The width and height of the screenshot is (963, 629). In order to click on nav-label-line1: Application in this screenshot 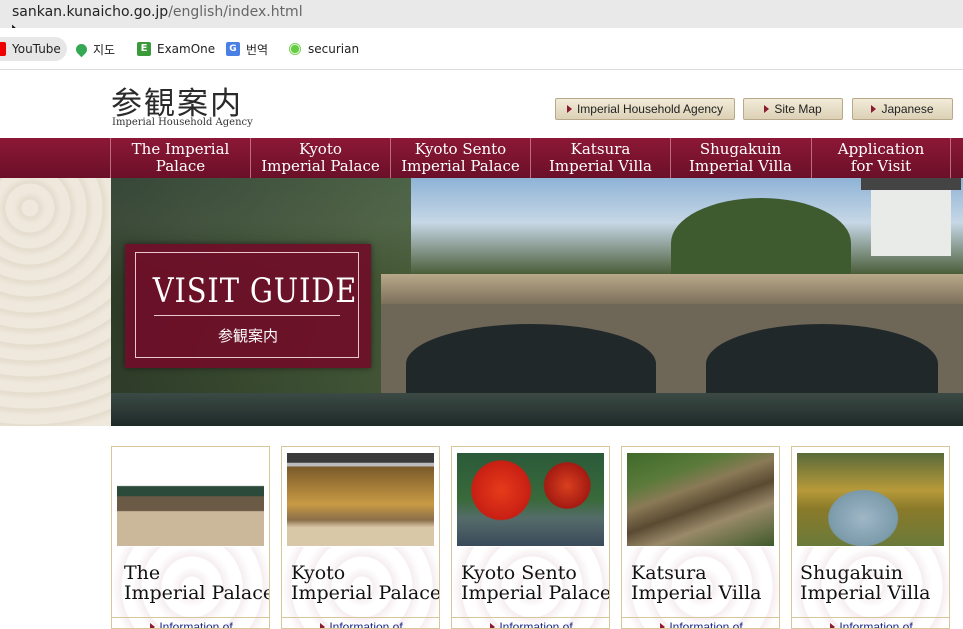, I will do `click(881, 149)`.